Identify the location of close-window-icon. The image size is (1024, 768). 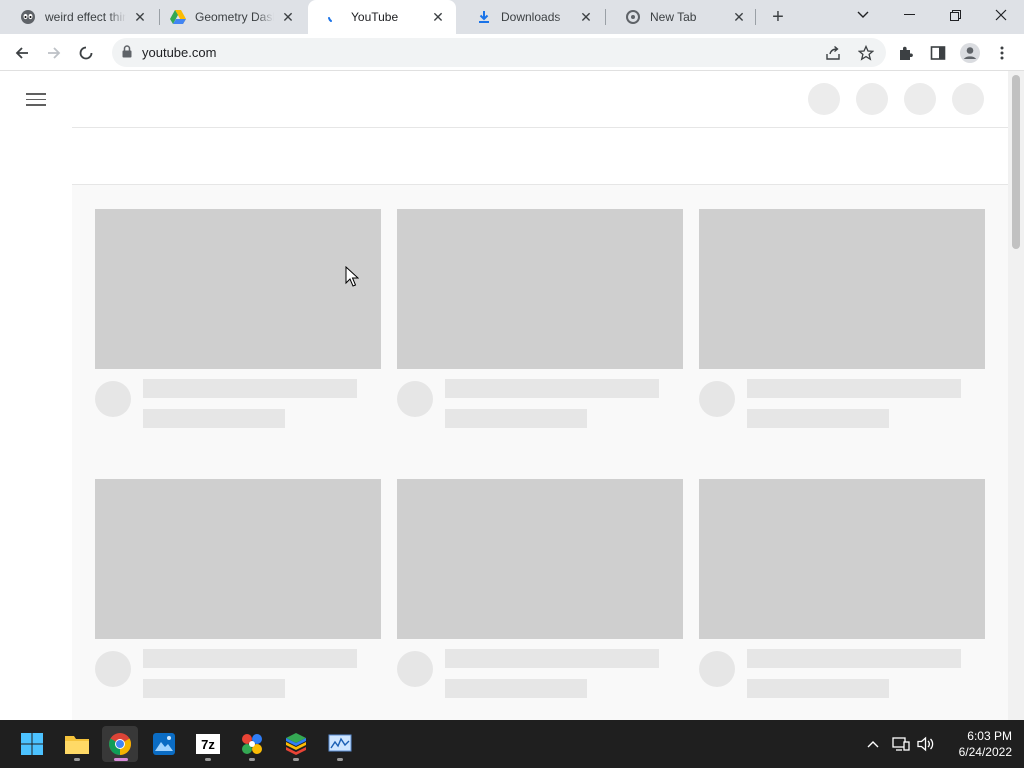
(1001, 15).